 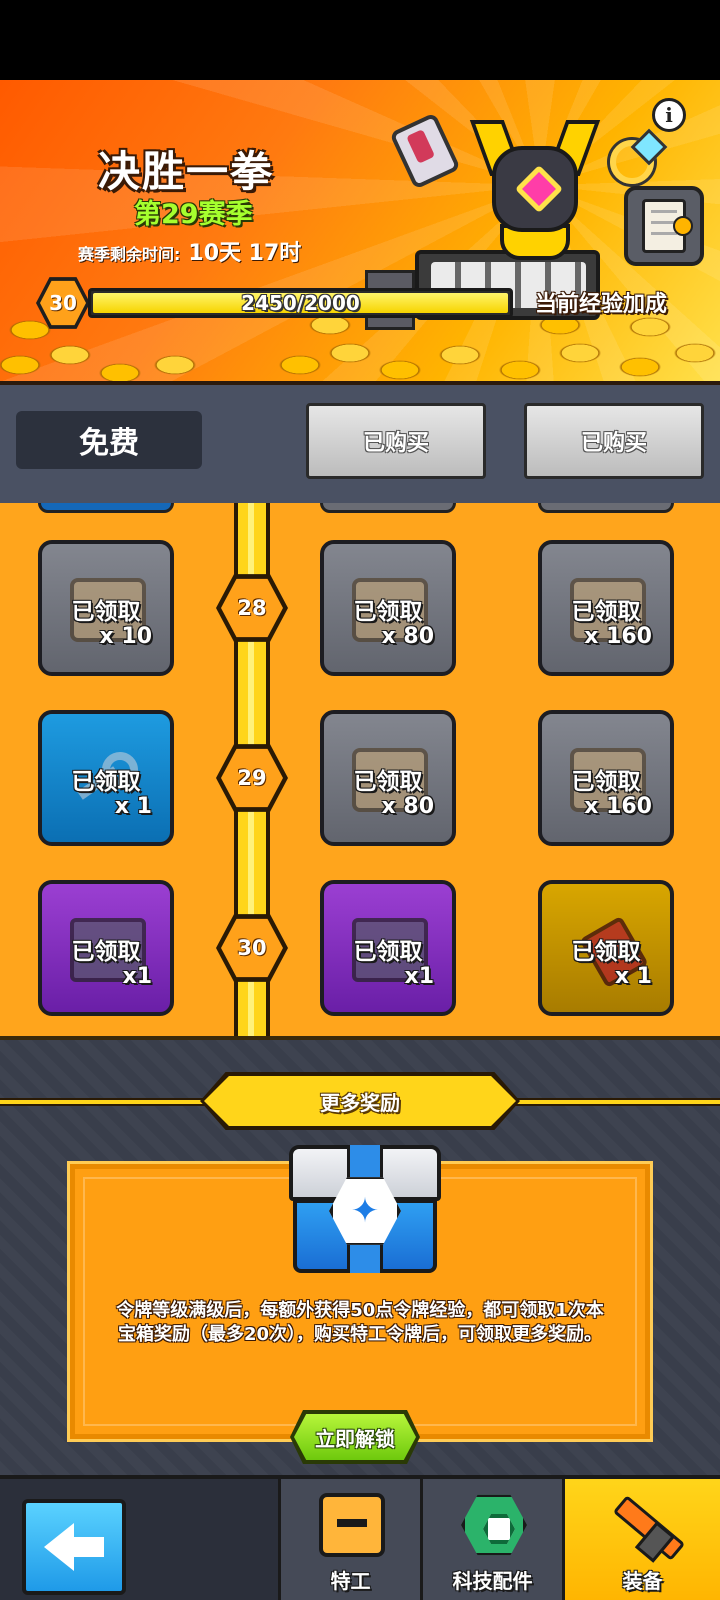 I want to click on level-badge-value: 28, so click(x=252, y=608).